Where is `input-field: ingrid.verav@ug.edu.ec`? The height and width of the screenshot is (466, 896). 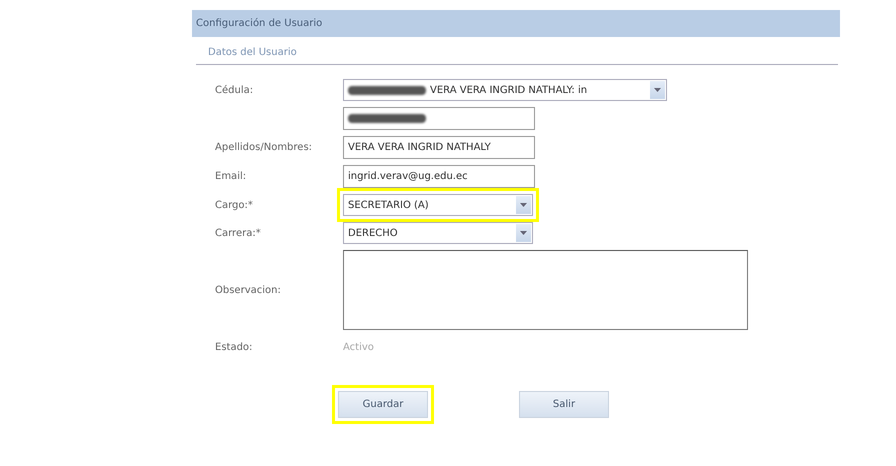 input-field: ingrid.verav@ug.edu.ec is located at coordinates (439, 176).